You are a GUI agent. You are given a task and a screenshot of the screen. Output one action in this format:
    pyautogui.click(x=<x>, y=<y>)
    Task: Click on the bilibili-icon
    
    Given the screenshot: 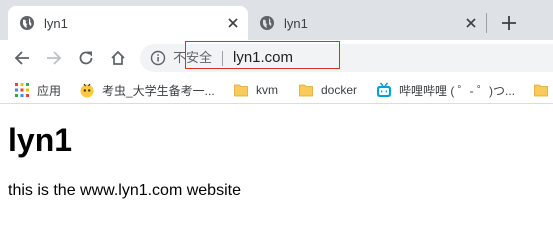 What is the action you would take?
    pyautogui.click(x=384, y=90)
    